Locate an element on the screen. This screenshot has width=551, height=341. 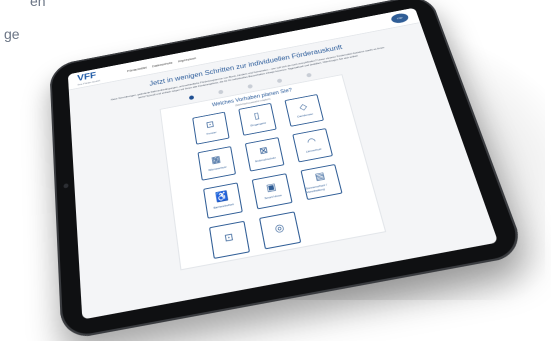
side-text-line2: ge is located at coordinates (12, 34).